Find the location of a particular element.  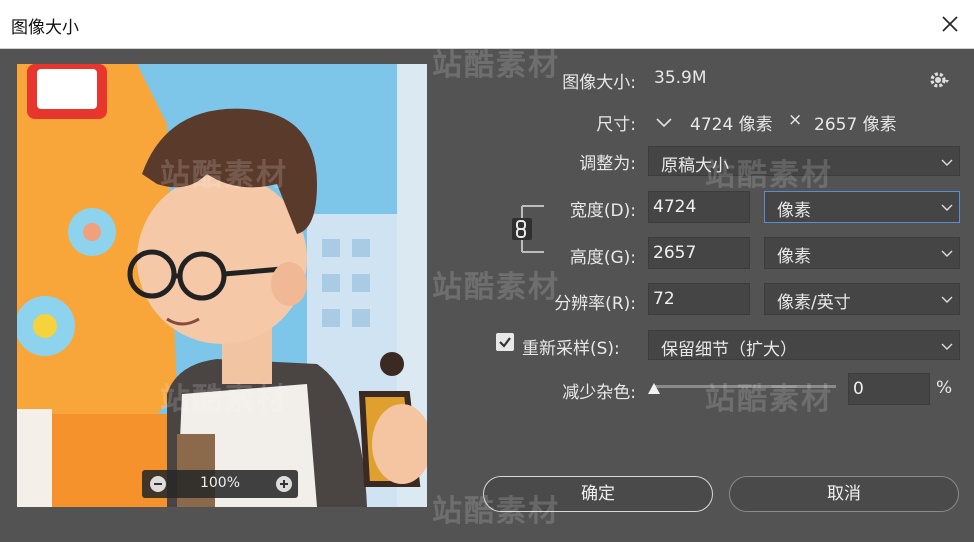

height-label: 高度(G): is located at coordinates (602, 258).